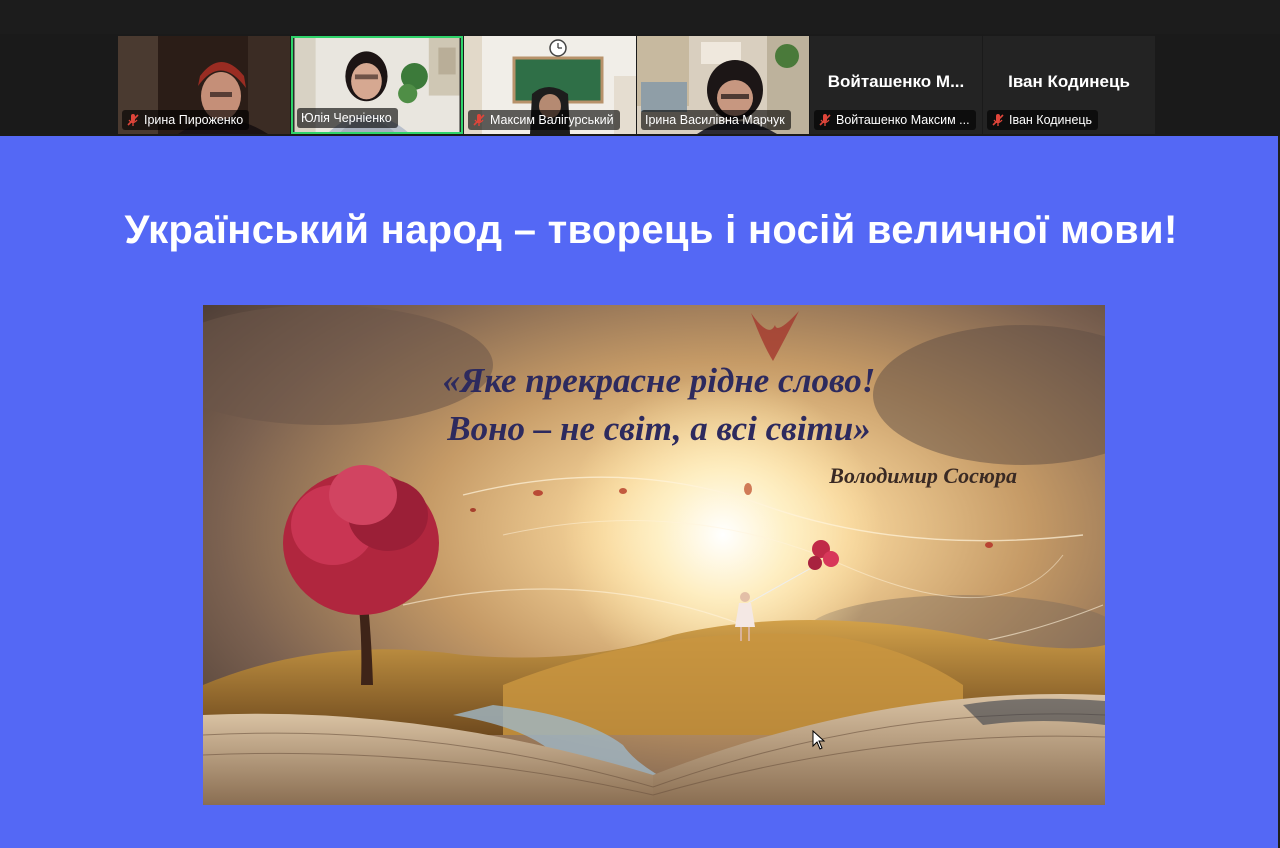  I want to click on participant-tile: Ірина Василівна Марчук, so click(723, 85).